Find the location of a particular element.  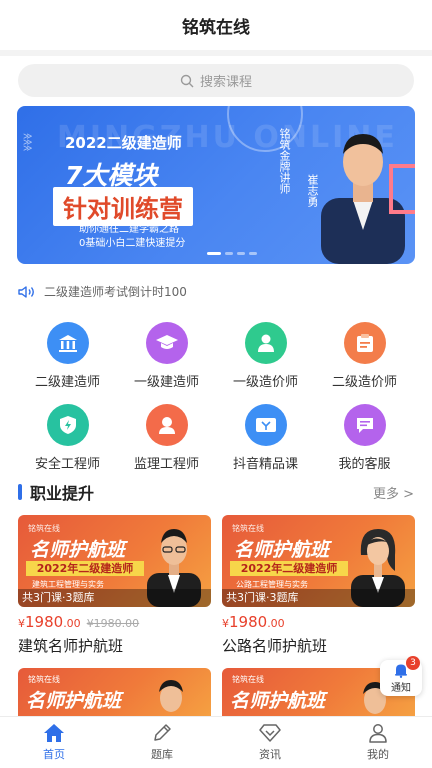

notice-text: 二级建造师考试倒计时100 is located at coordinates (115, 292).